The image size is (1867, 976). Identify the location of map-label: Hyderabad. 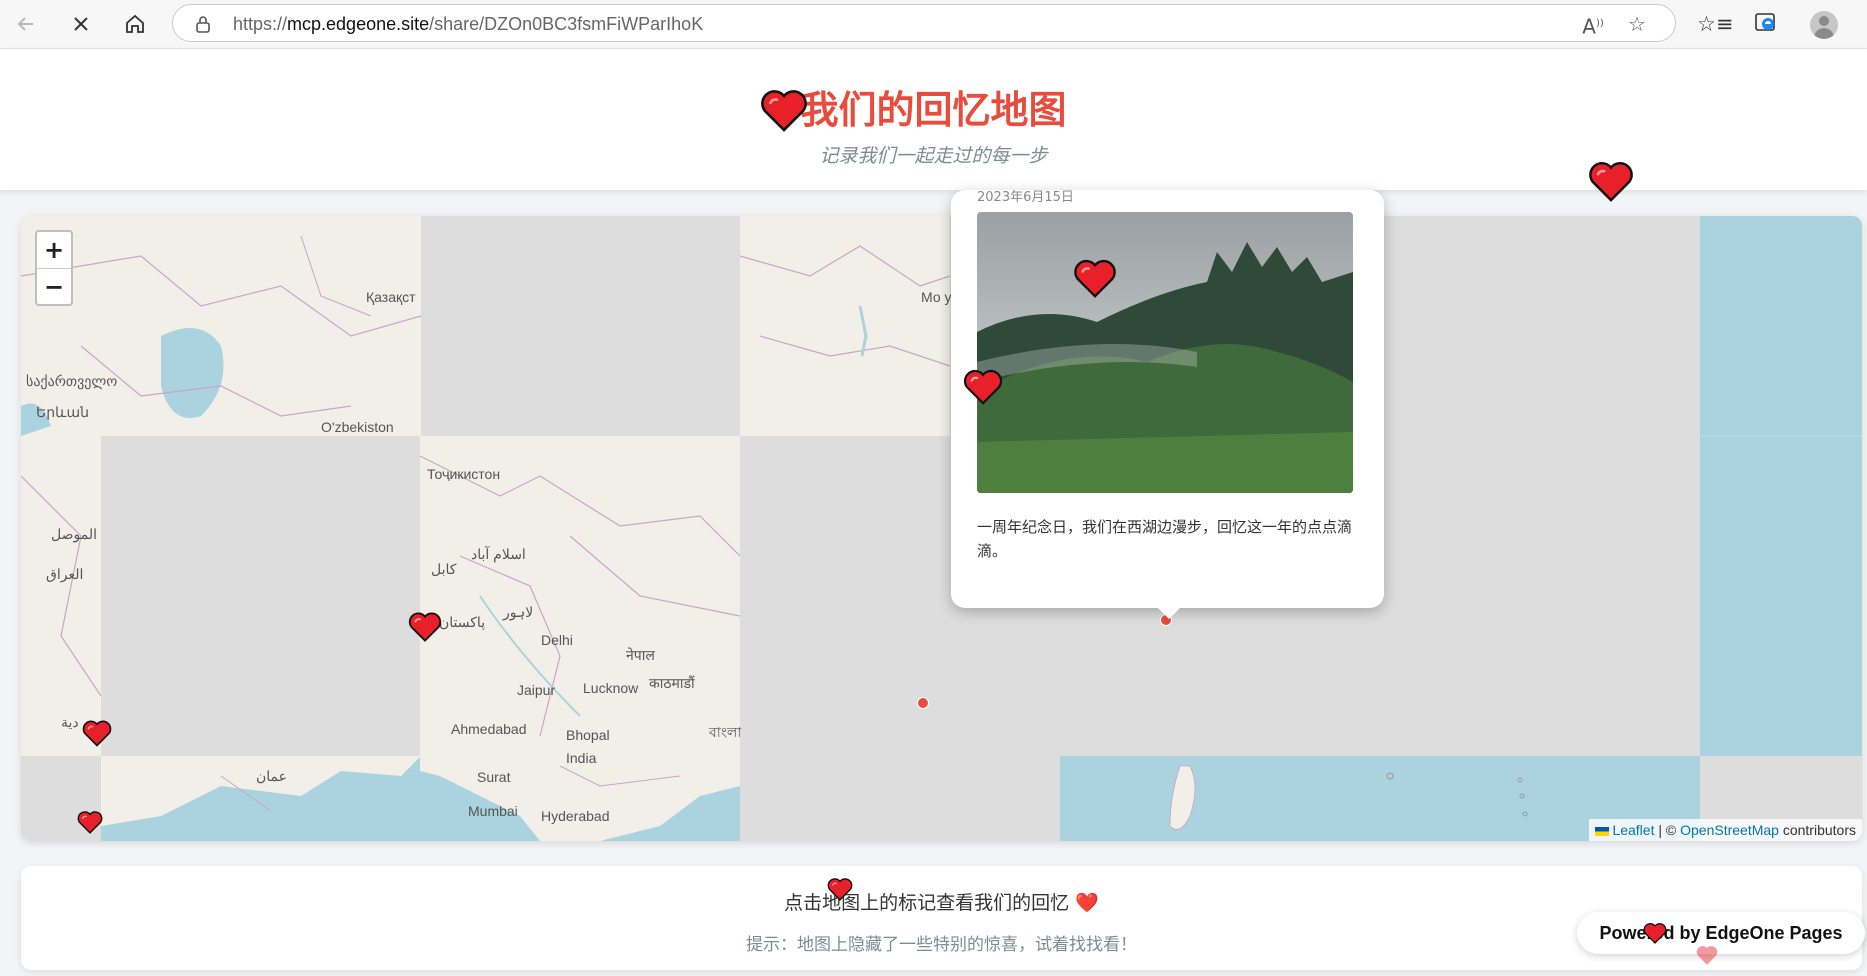
(575, 816).